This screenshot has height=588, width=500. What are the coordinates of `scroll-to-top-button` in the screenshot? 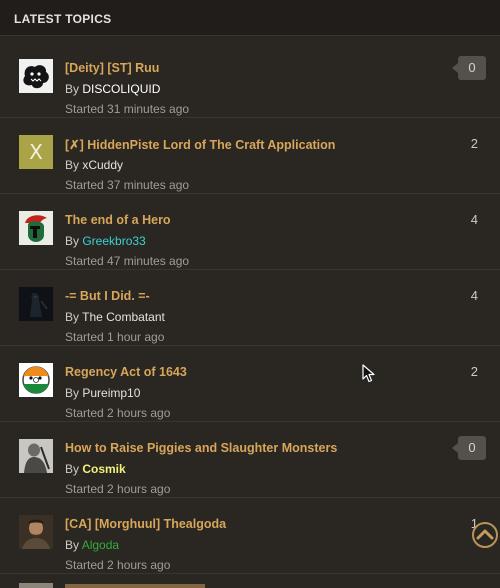 It's located at (485, 535).